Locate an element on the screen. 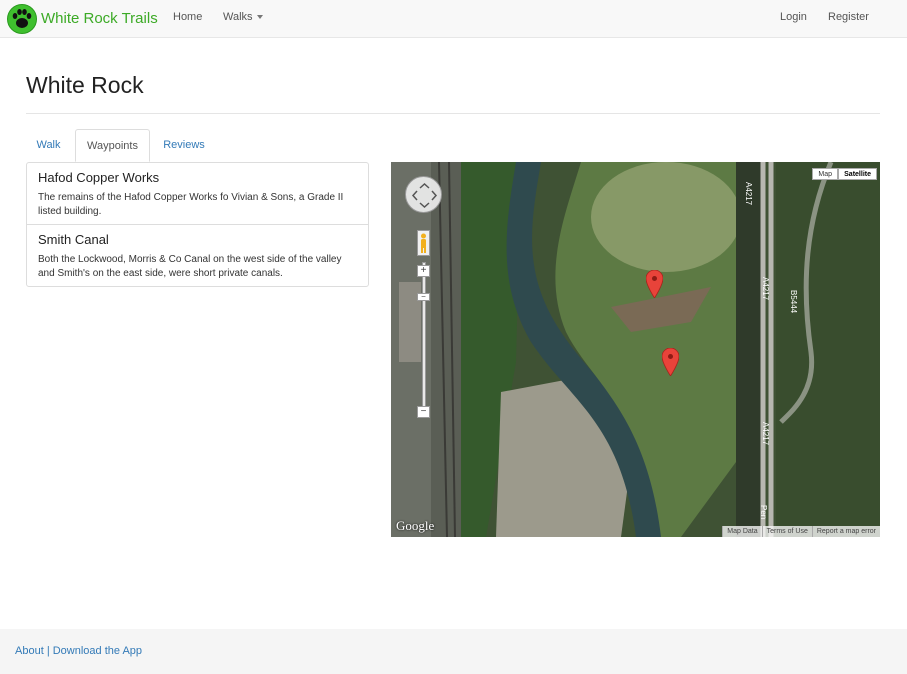  pan-control is located at coordinates (423, 194).